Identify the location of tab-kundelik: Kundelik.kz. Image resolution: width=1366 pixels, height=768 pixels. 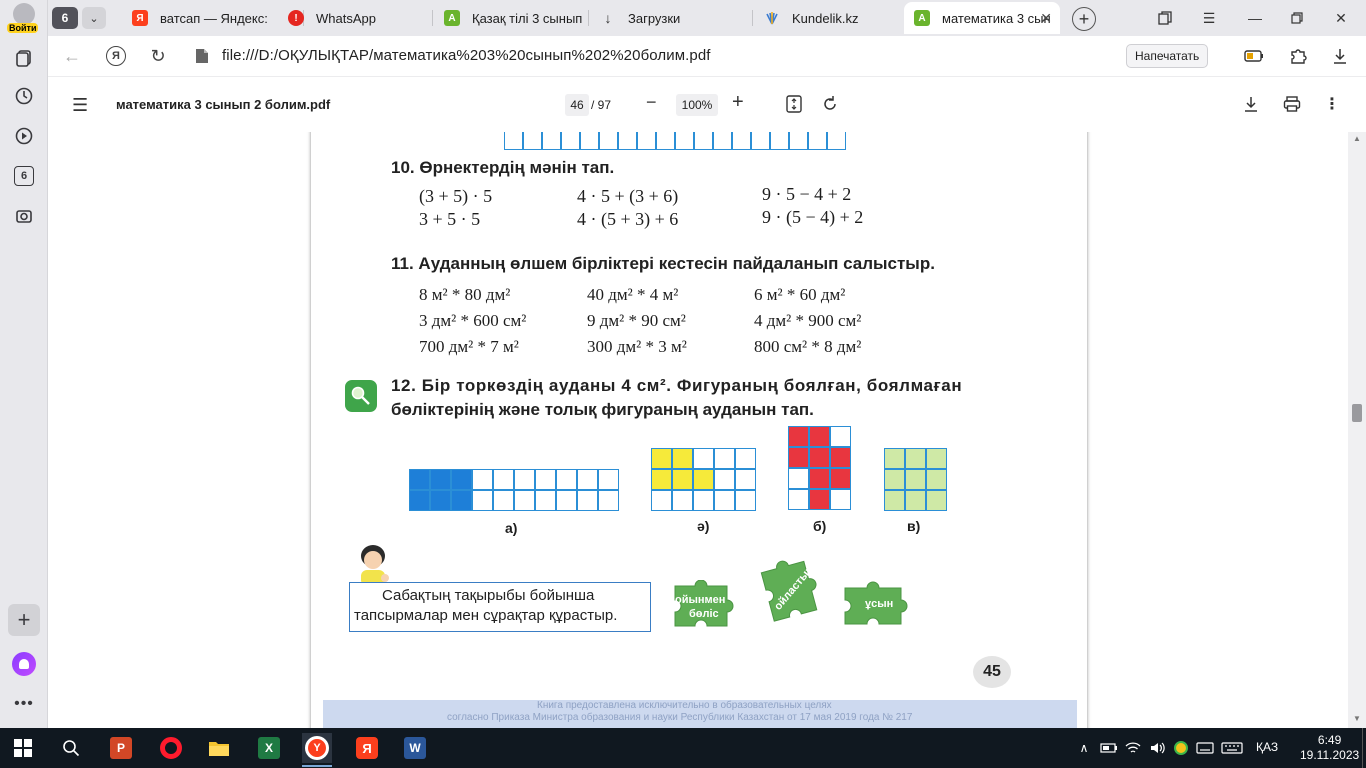
(829, 18).